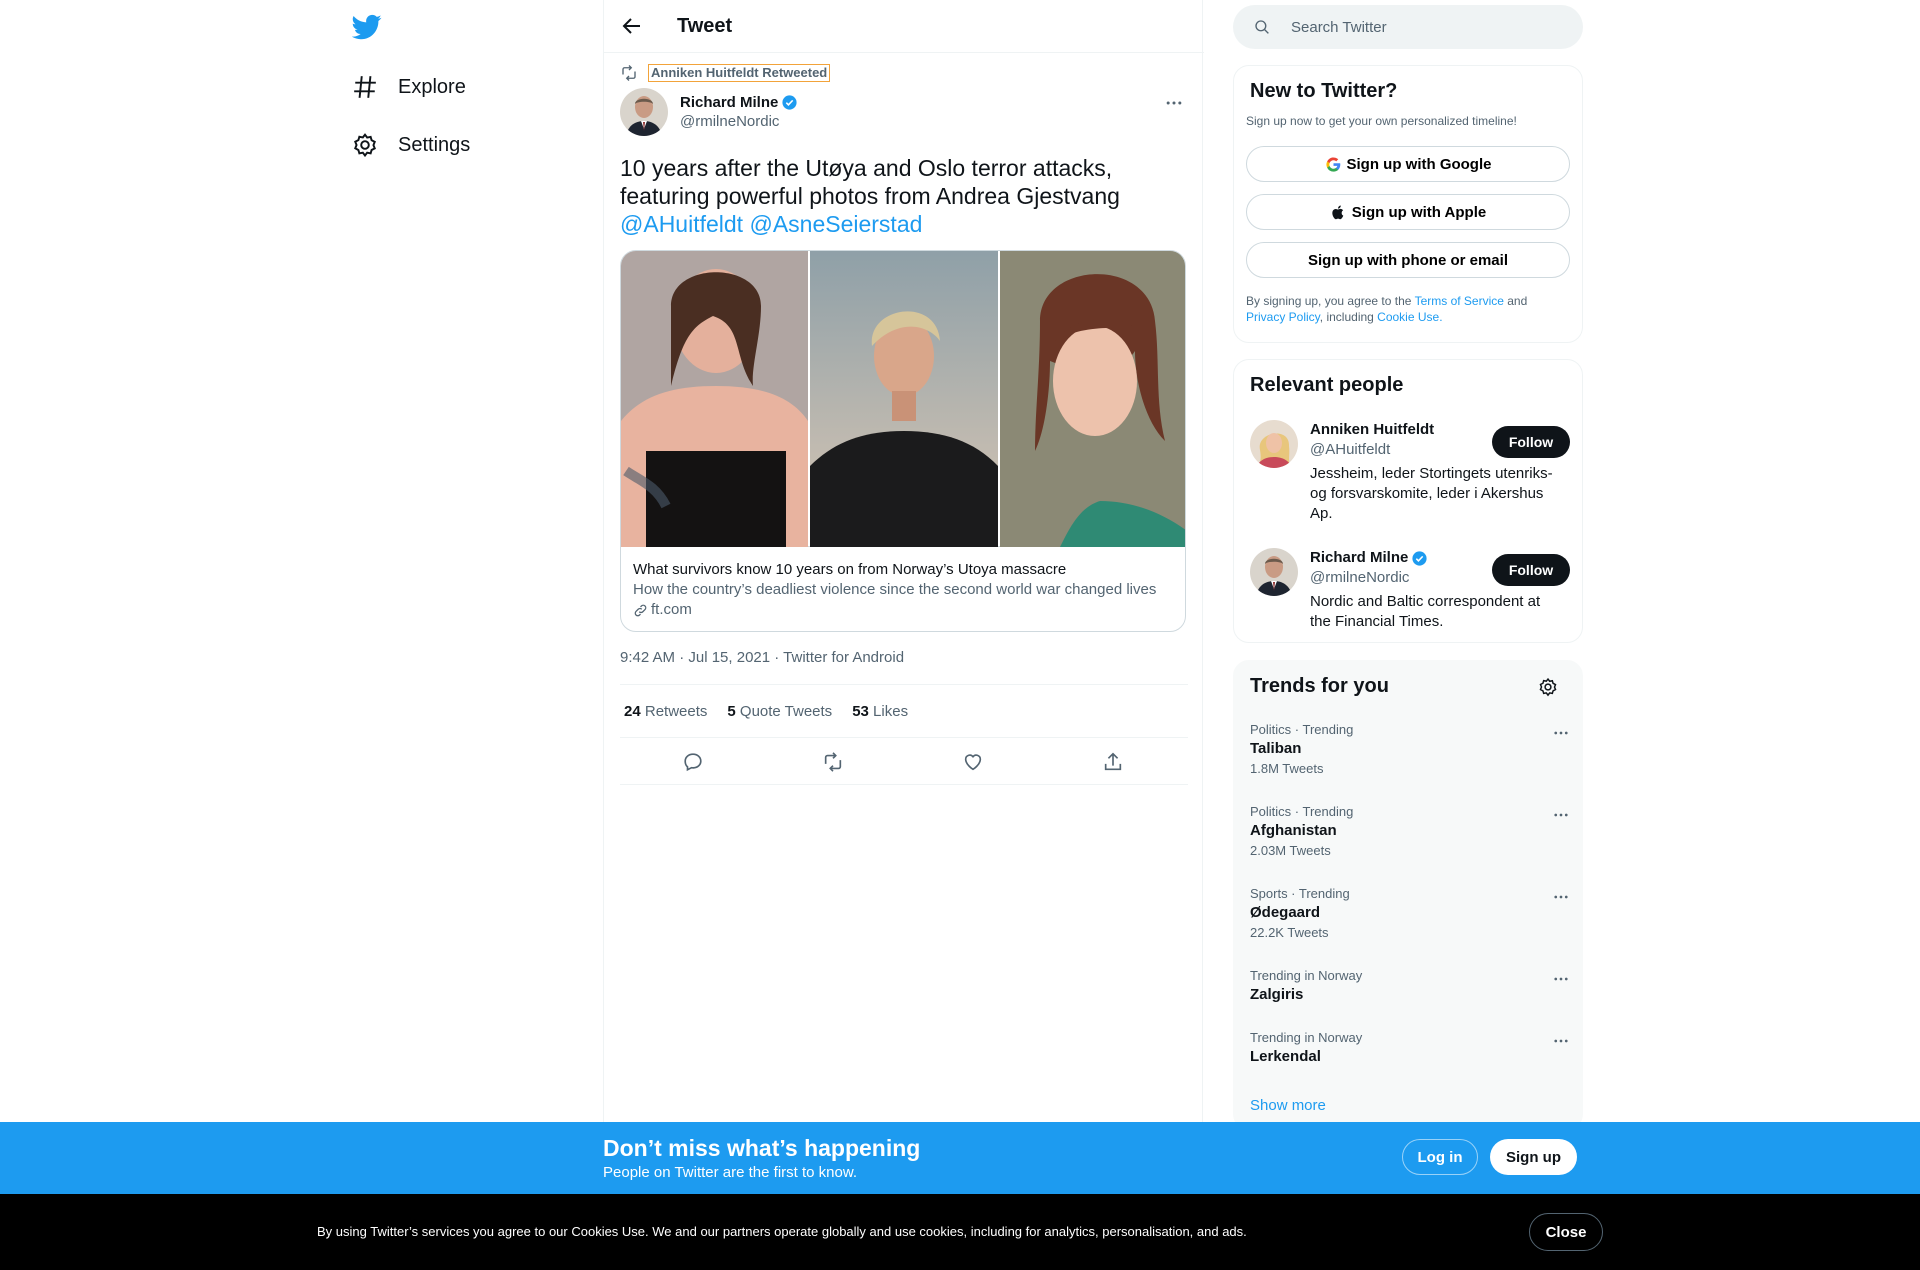  I want to click on nav-explore-label: Explore, so click(432, 86).